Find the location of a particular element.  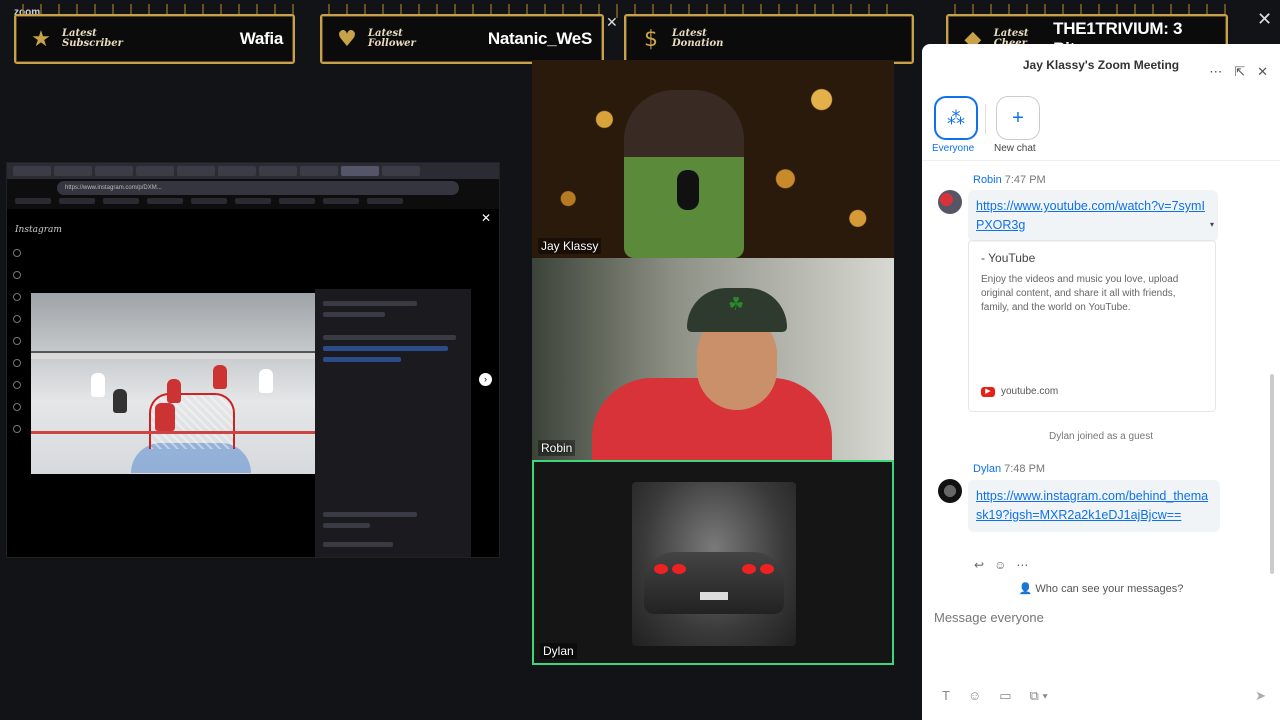

message-sender: Dylan 7:48 PM is located at coordinates (1009, 469).